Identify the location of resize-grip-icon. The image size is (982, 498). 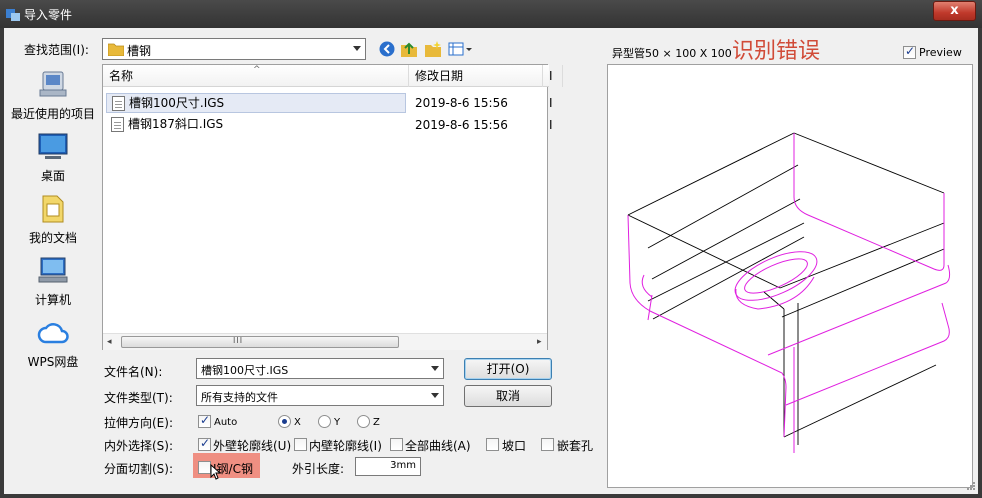
(970, 486).